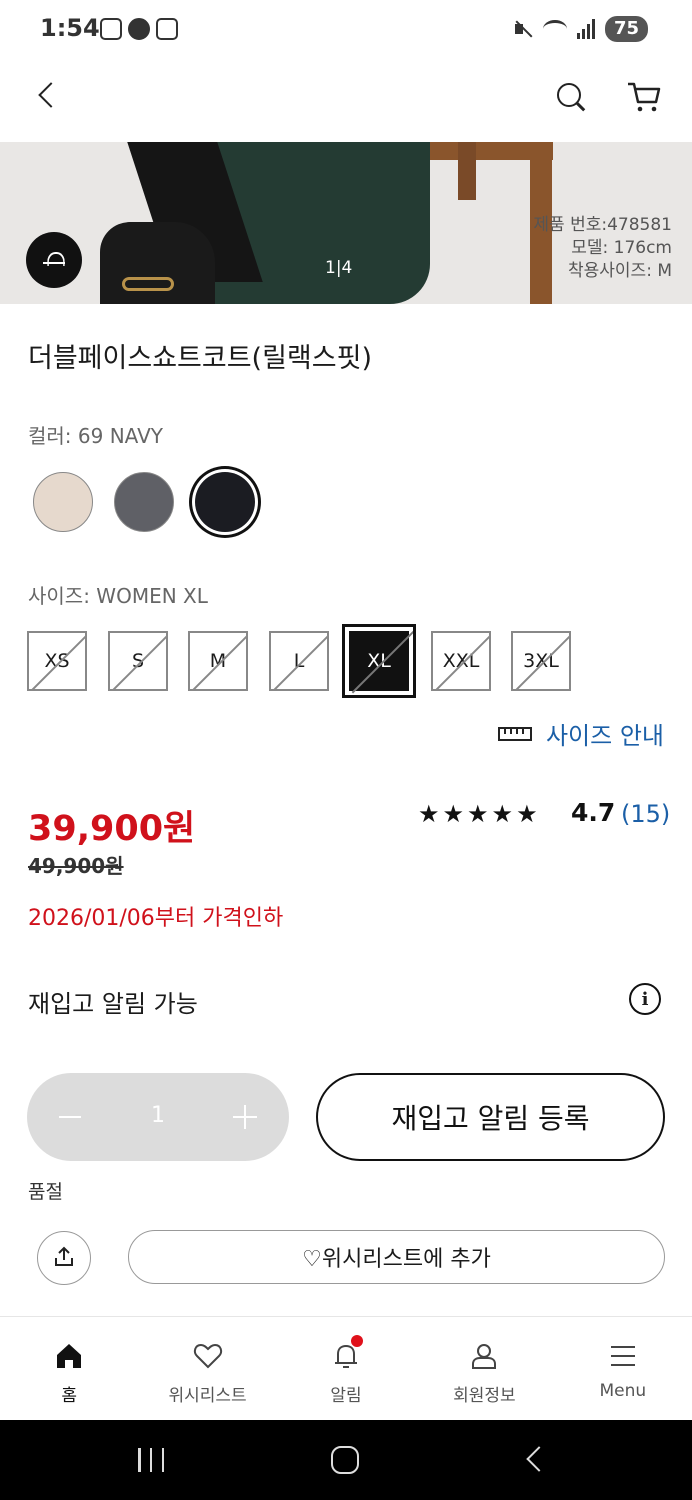  Describe the element at coordinates (118, 596) in the screenshot. I see `size-label: 사이즈: WOMEN XL` at that location.